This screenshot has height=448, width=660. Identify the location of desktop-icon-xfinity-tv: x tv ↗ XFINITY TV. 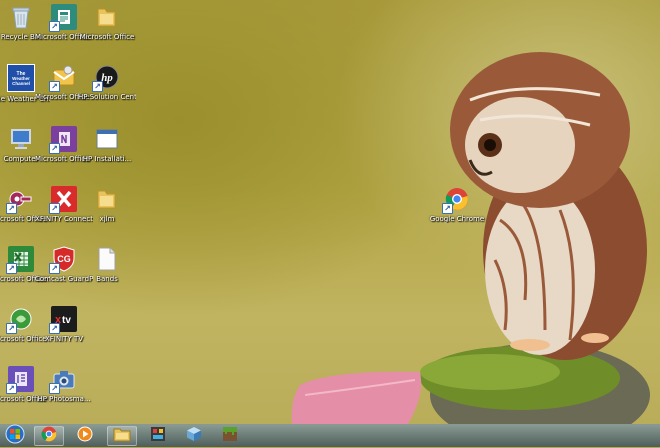
(64, 335).